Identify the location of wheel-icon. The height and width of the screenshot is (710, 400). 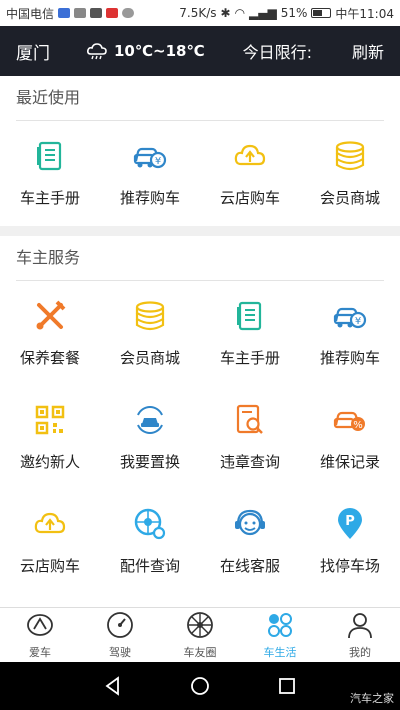
(200, 626).